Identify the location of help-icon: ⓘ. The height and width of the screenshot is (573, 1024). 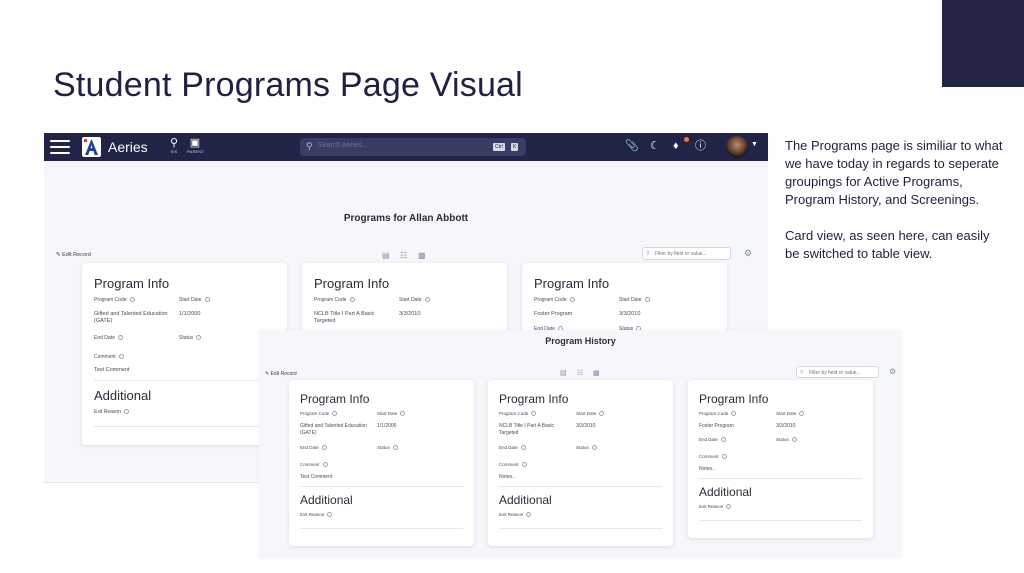
(700, 146).